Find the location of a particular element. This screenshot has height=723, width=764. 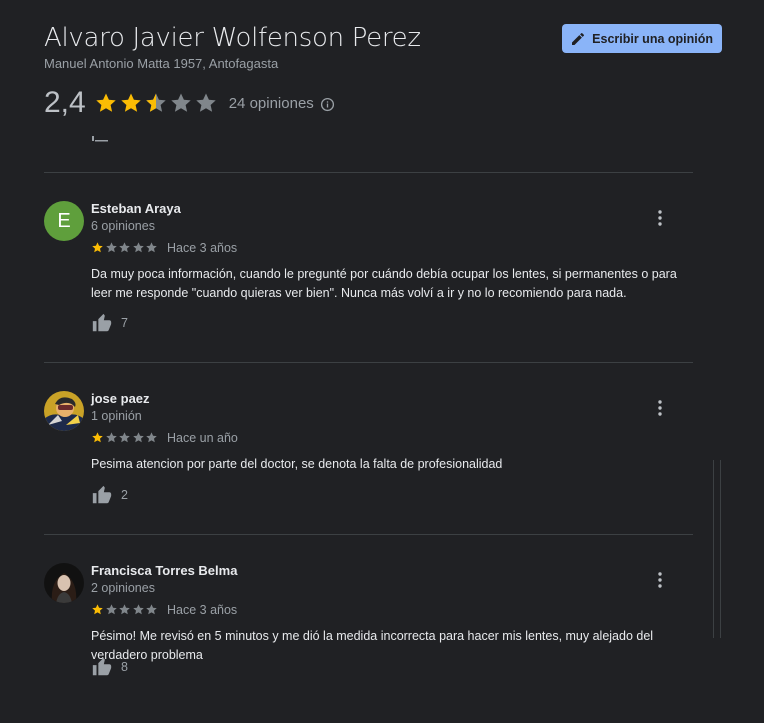

rating-stars is located at coordinates (156, 103).